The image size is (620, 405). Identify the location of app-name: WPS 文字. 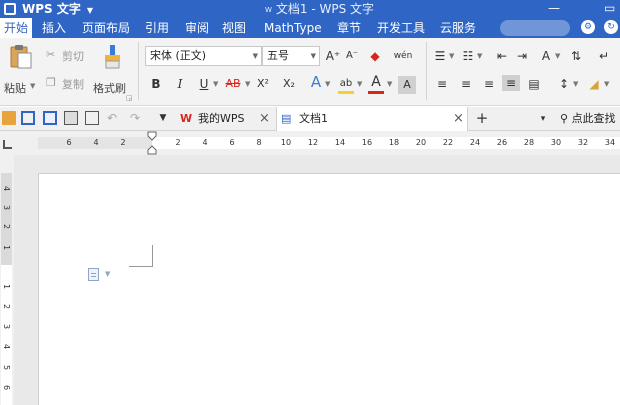
(51, 9).